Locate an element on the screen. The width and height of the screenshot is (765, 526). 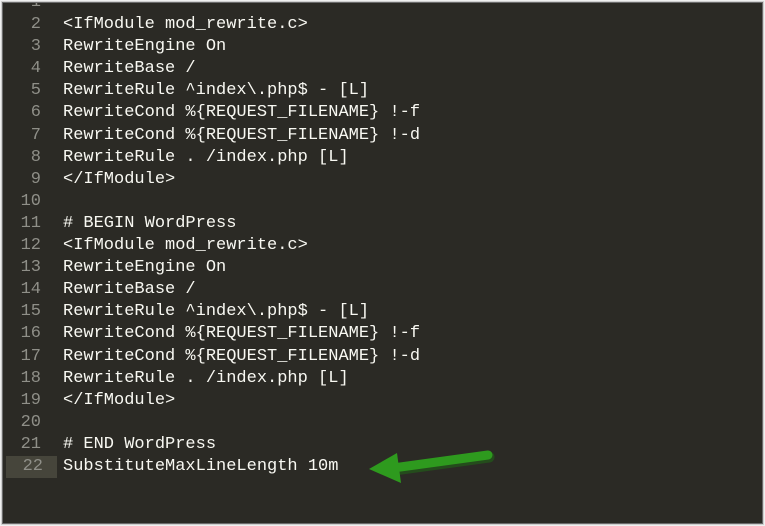
line-number: 12 is located at coordinates (30, 246).